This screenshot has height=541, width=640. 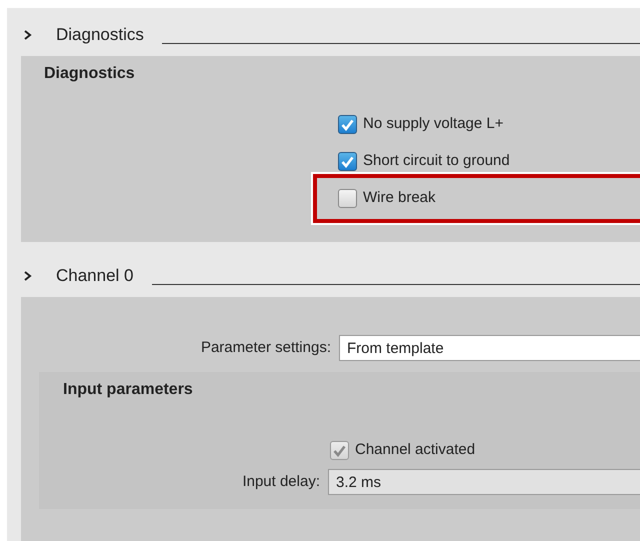 I want to click on group-title: Input parameters, so click(x=128, y=390).